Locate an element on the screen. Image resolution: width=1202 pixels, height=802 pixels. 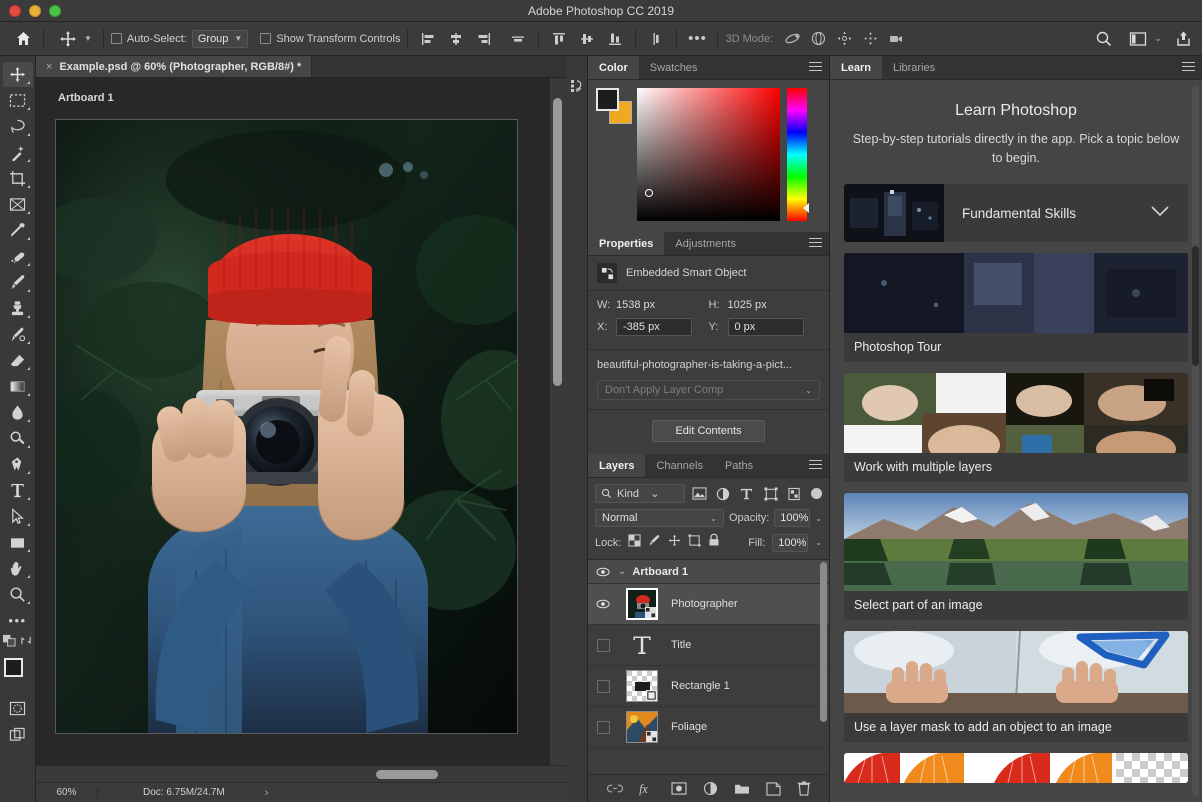
canvas-horizontal-scrollbar-track is located at coordinates (301, 773).